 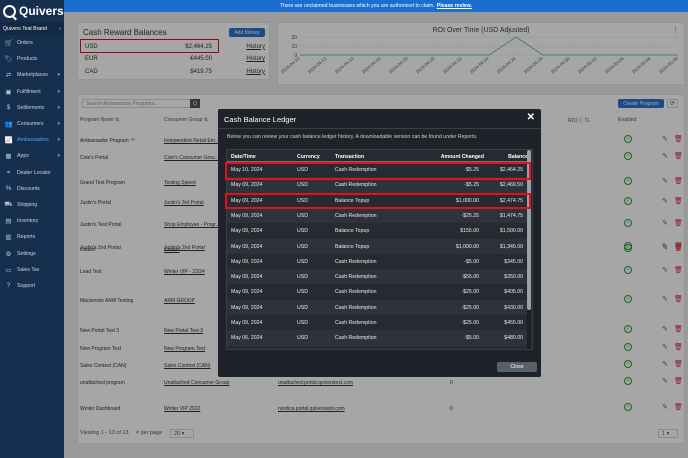 I want to click on ledger-balance: $1,474.75, so click(x=511, y=215).